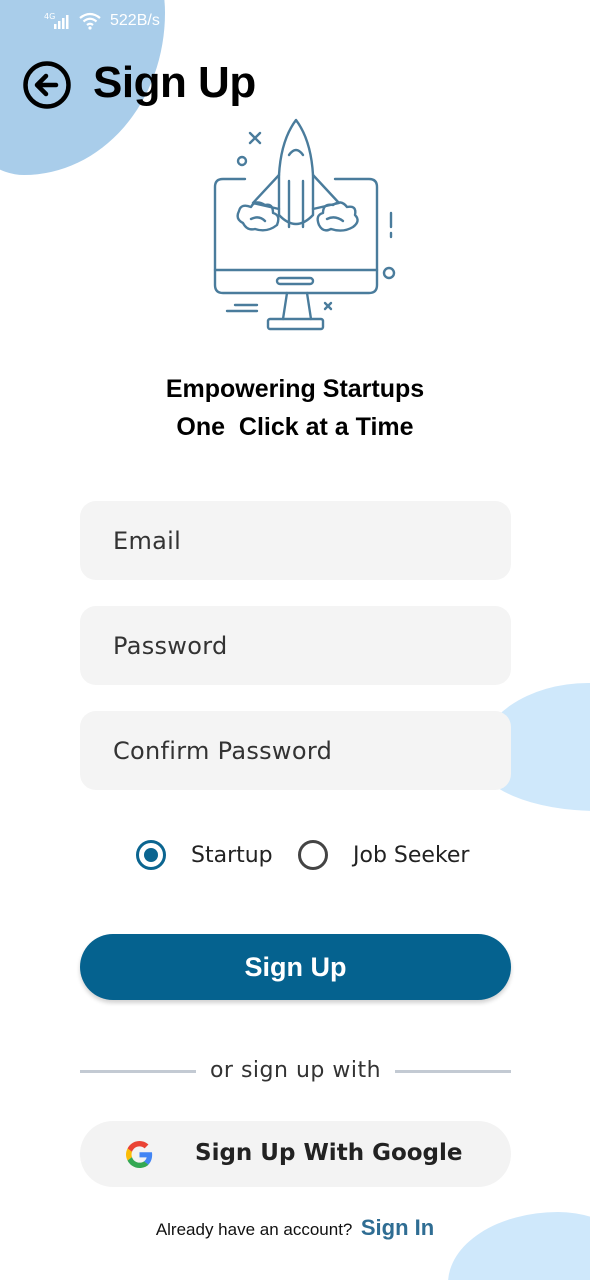  I want to click on network-type-label: 4G, so click(49, 16).